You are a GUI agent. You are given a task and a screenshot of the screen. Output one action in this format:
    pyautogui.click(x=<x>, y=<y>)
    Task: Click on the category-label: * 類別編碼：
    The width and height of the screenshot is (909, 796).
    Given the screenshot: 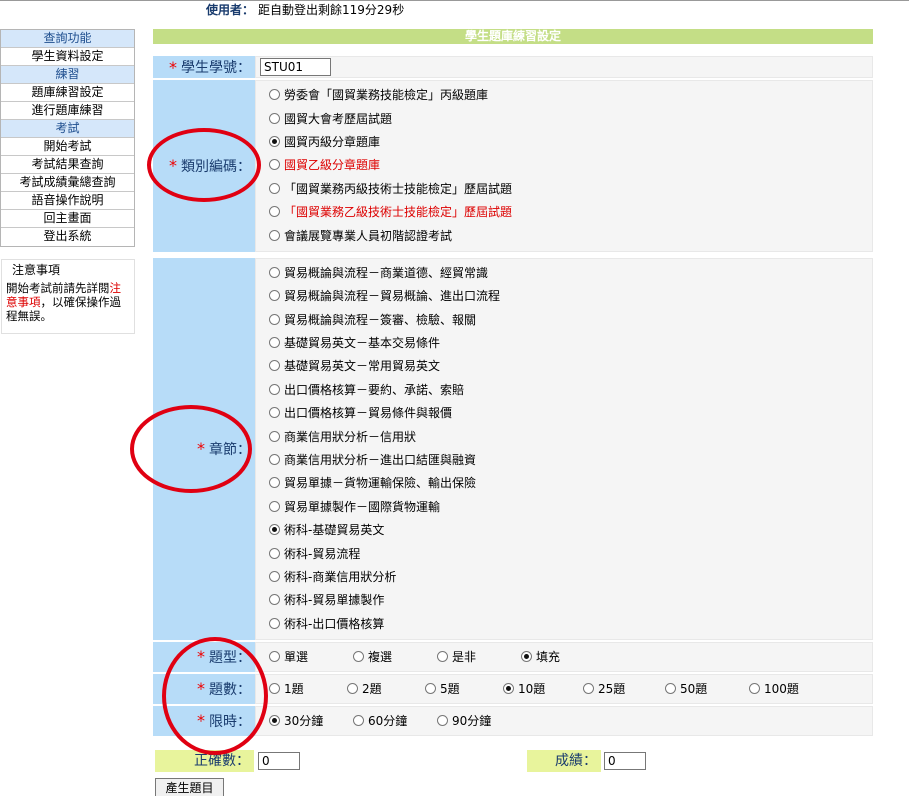 What is the action you would take?
    pyautogui.click(x=204, y=166)
    